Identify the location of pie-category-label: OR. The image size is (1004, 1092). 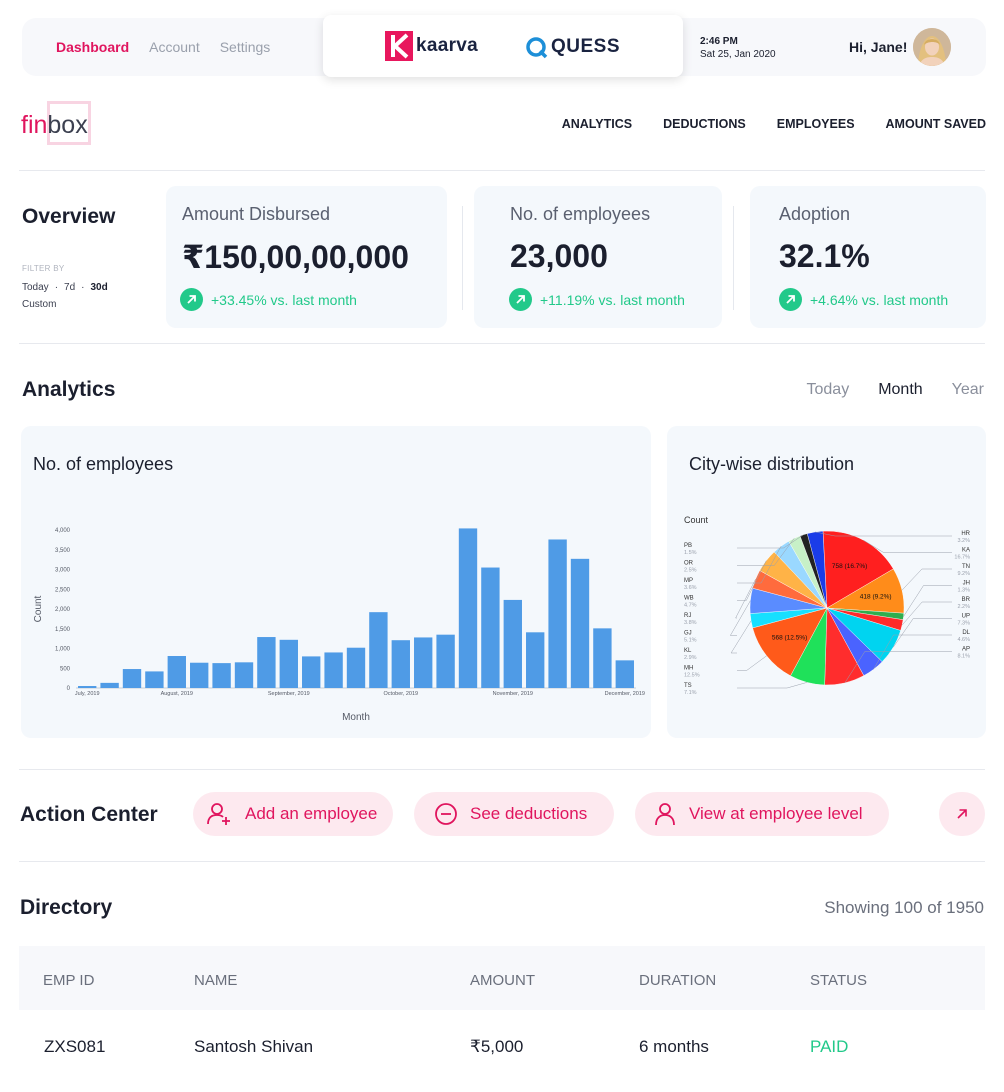
(689, 564).